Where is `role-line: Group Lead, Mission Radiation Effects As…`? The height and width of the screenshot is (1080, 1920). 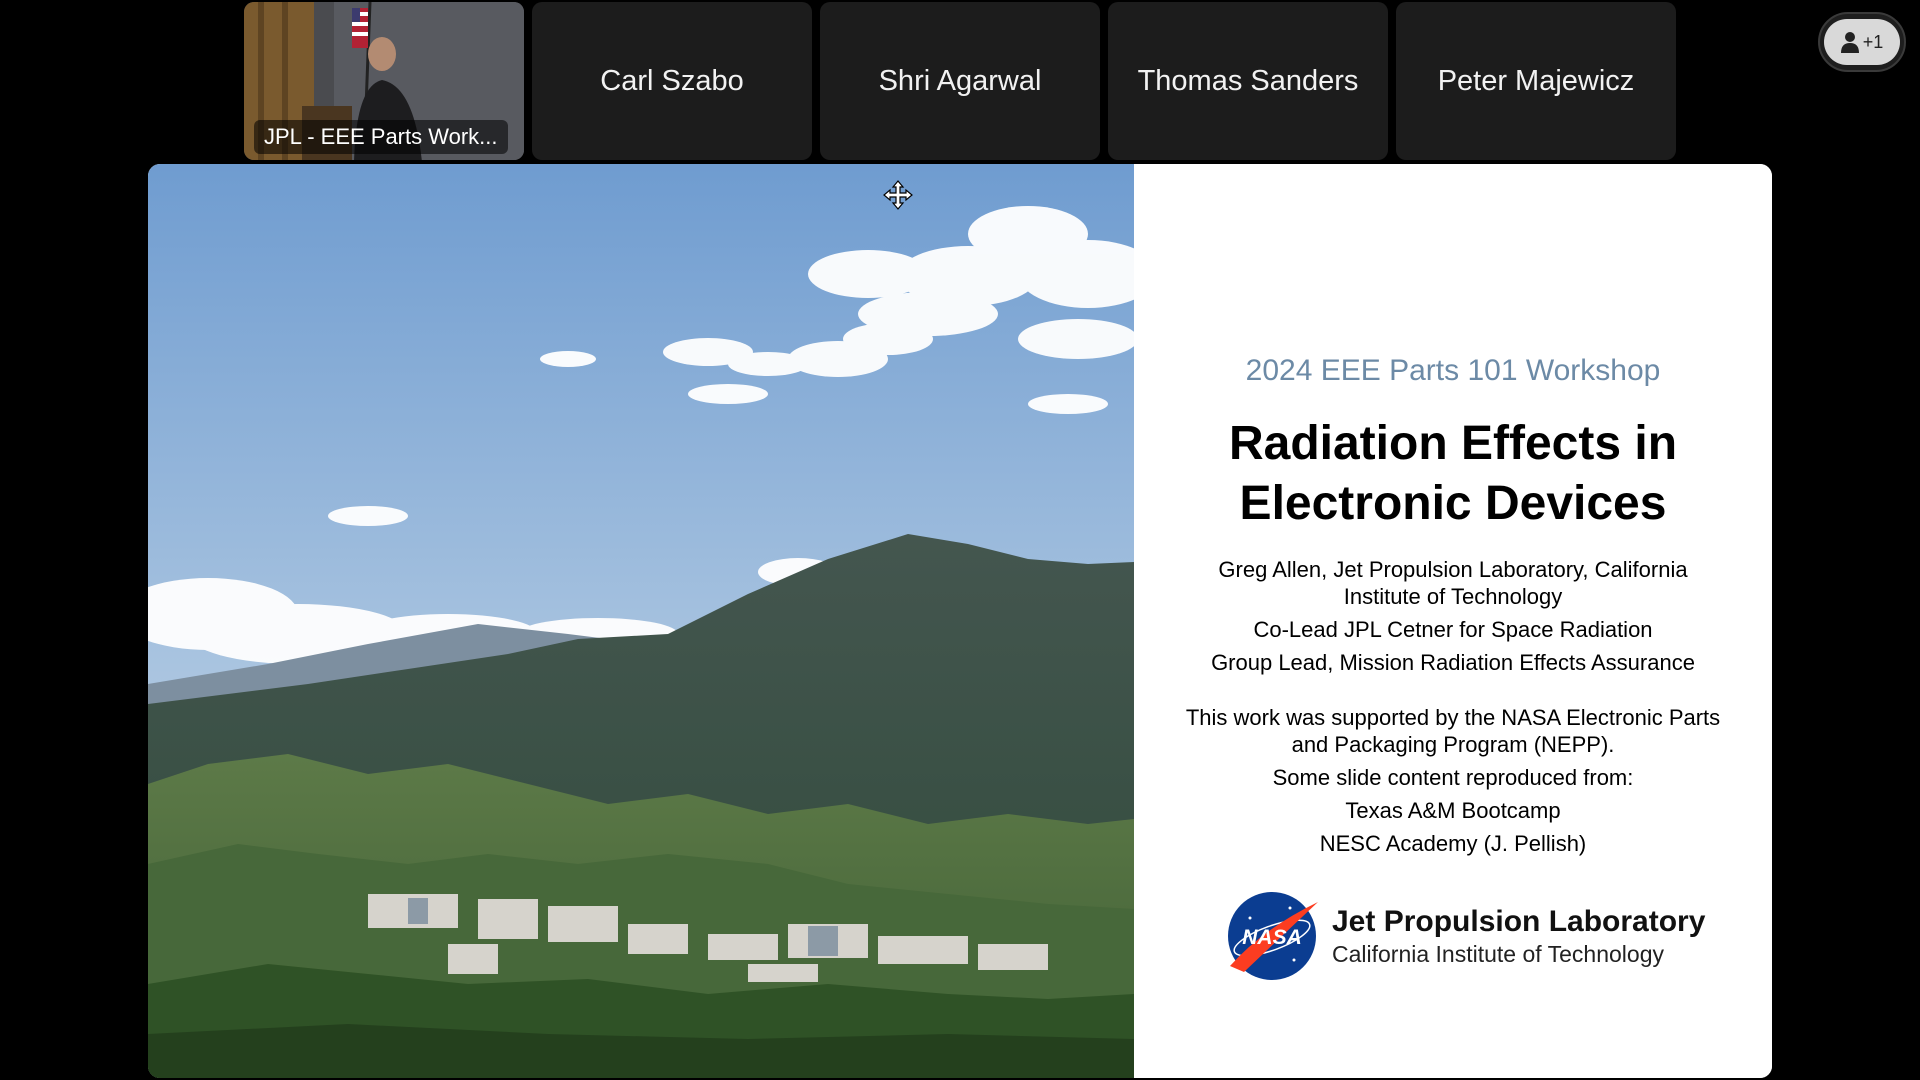 role-line: Group Lead, Mission Radiation Effects As… is located at coordinates (1453, 662).